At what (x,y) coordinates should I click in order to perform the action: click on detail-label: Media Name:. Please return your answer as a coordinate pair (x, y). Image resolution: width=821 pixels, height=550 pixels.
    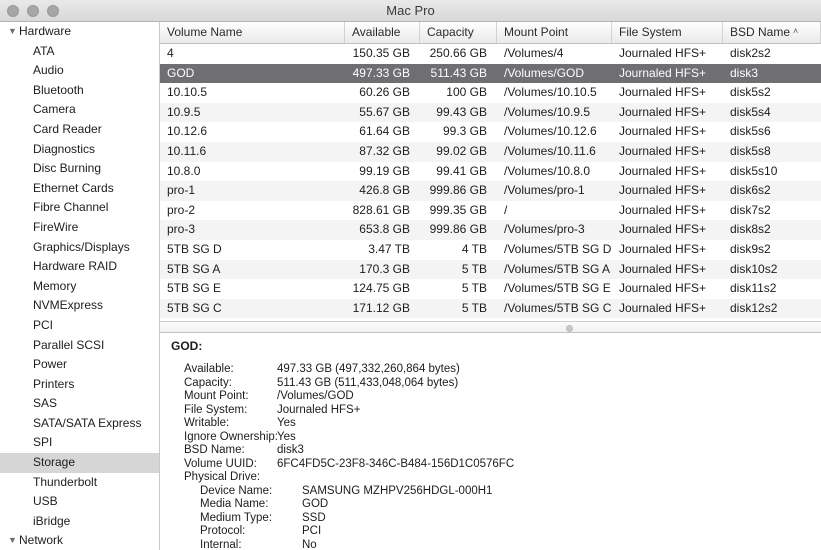
    Looking at the image, I should click on (234, 504).